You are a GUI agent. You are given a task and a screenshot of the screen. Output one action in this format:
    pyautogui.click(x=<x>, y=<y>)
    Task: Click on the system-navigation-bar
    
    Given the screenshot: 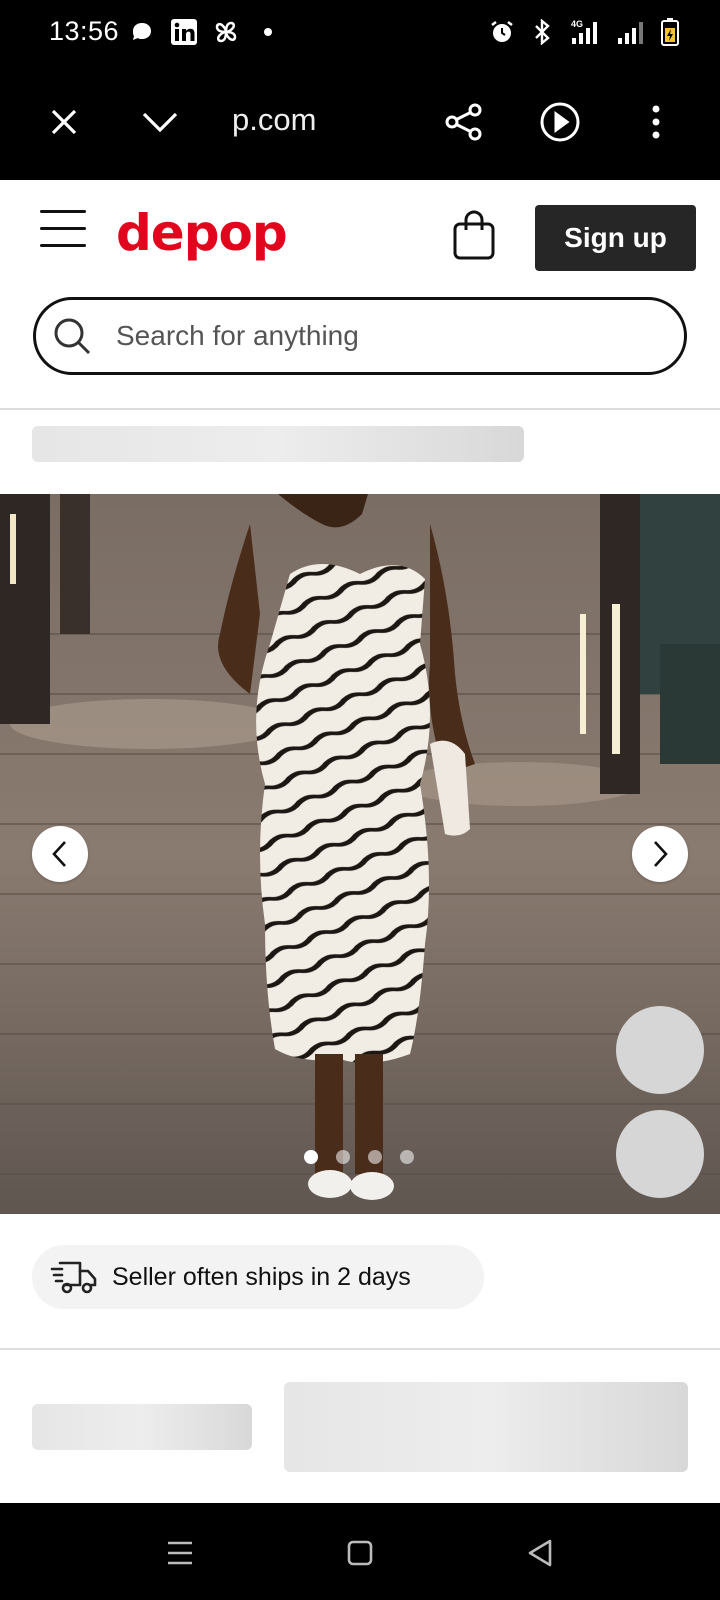 What is the action you would take?
    pyautogui.click(x=360, y=1551)
    